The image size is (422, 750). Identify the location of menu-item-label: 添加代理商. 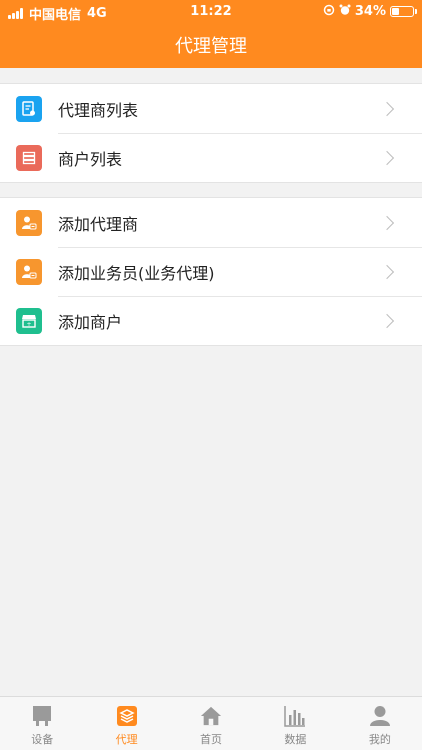
(98, 224).